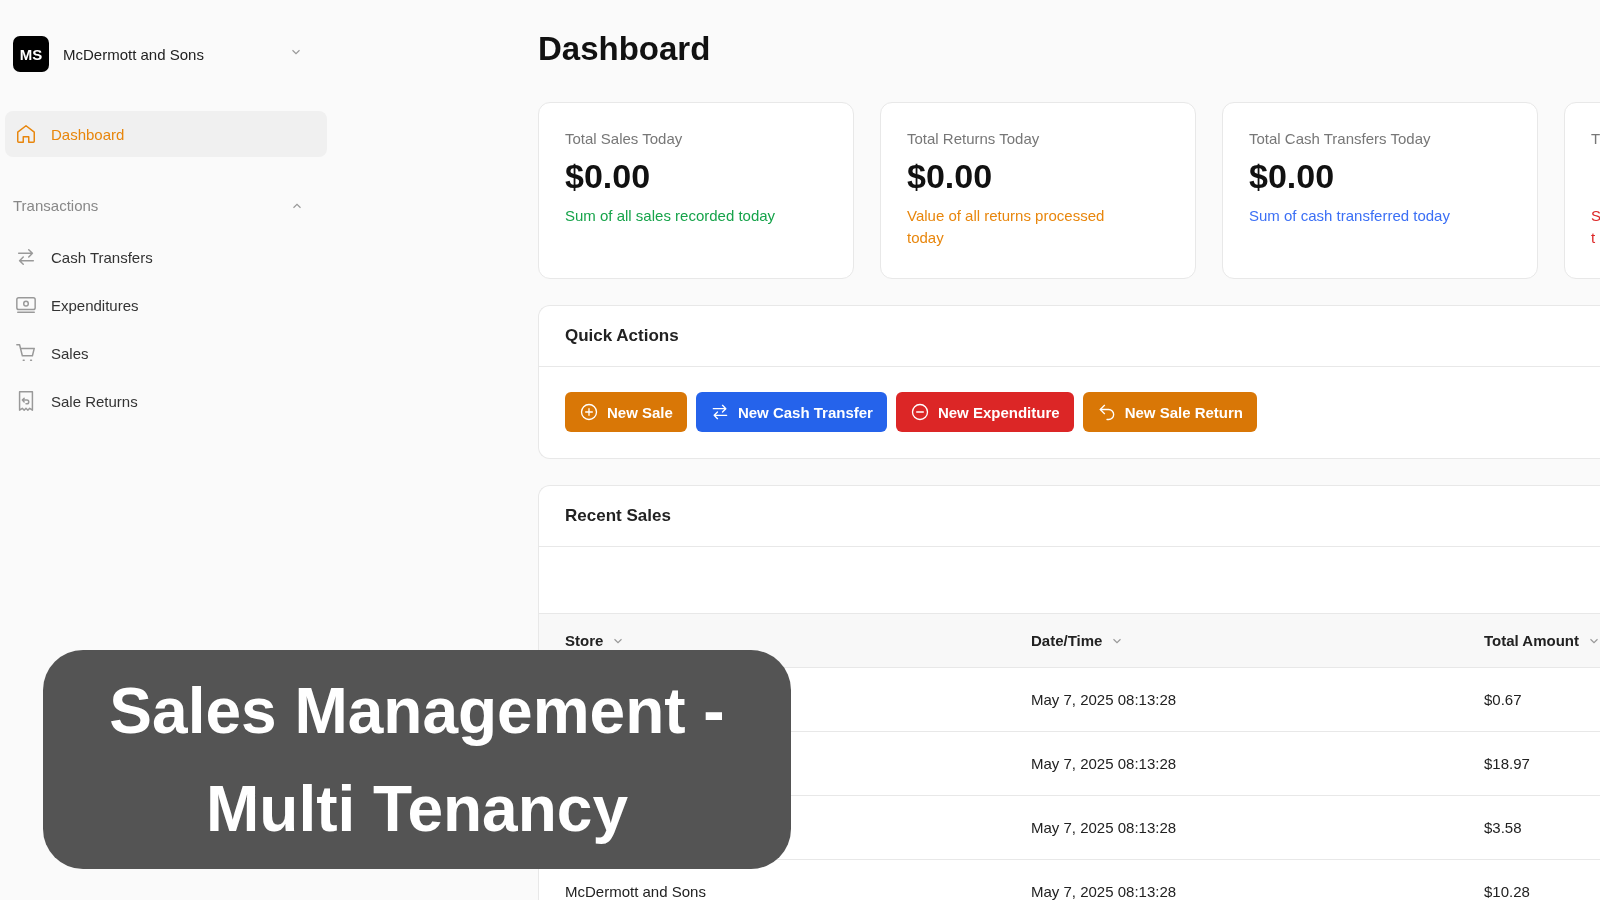  Describe the element at coordinates (624, 48) in the screenshot. I see `page-title: Dashboard` at that location.